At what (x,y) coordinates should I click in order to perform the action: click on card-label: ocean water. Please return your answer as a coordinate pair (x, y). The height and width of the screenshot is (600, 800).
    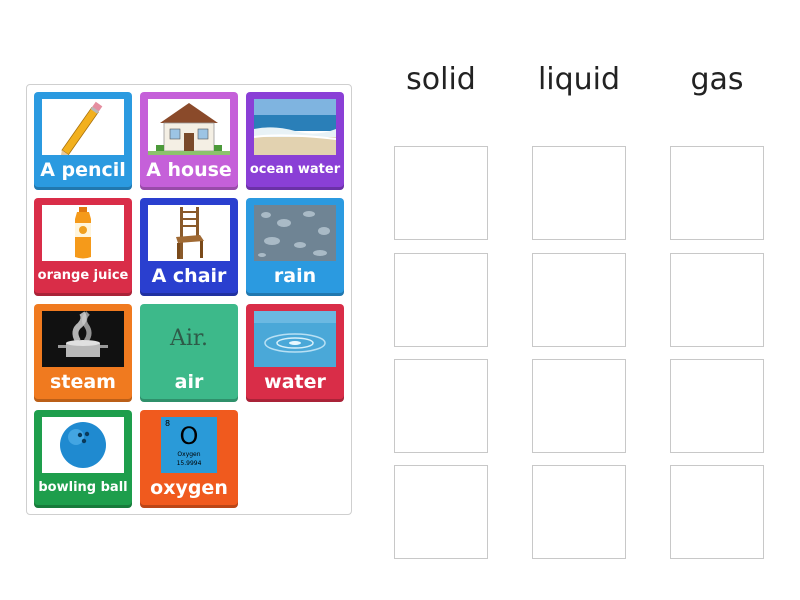
    Looking at the image, I should click on (295, 169).